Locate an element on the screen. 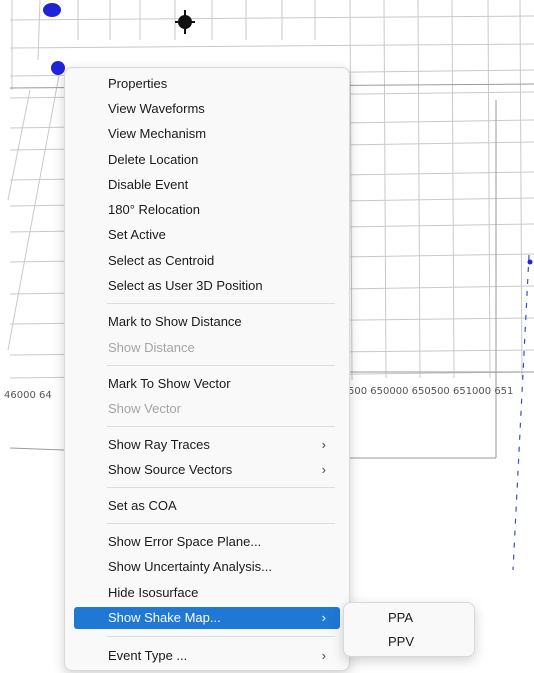 Image resolution: width=534 pixels, height=673 pixels. menu-item-show-shake-map: Show Shake Map... › is located at coordinates (207, 618).